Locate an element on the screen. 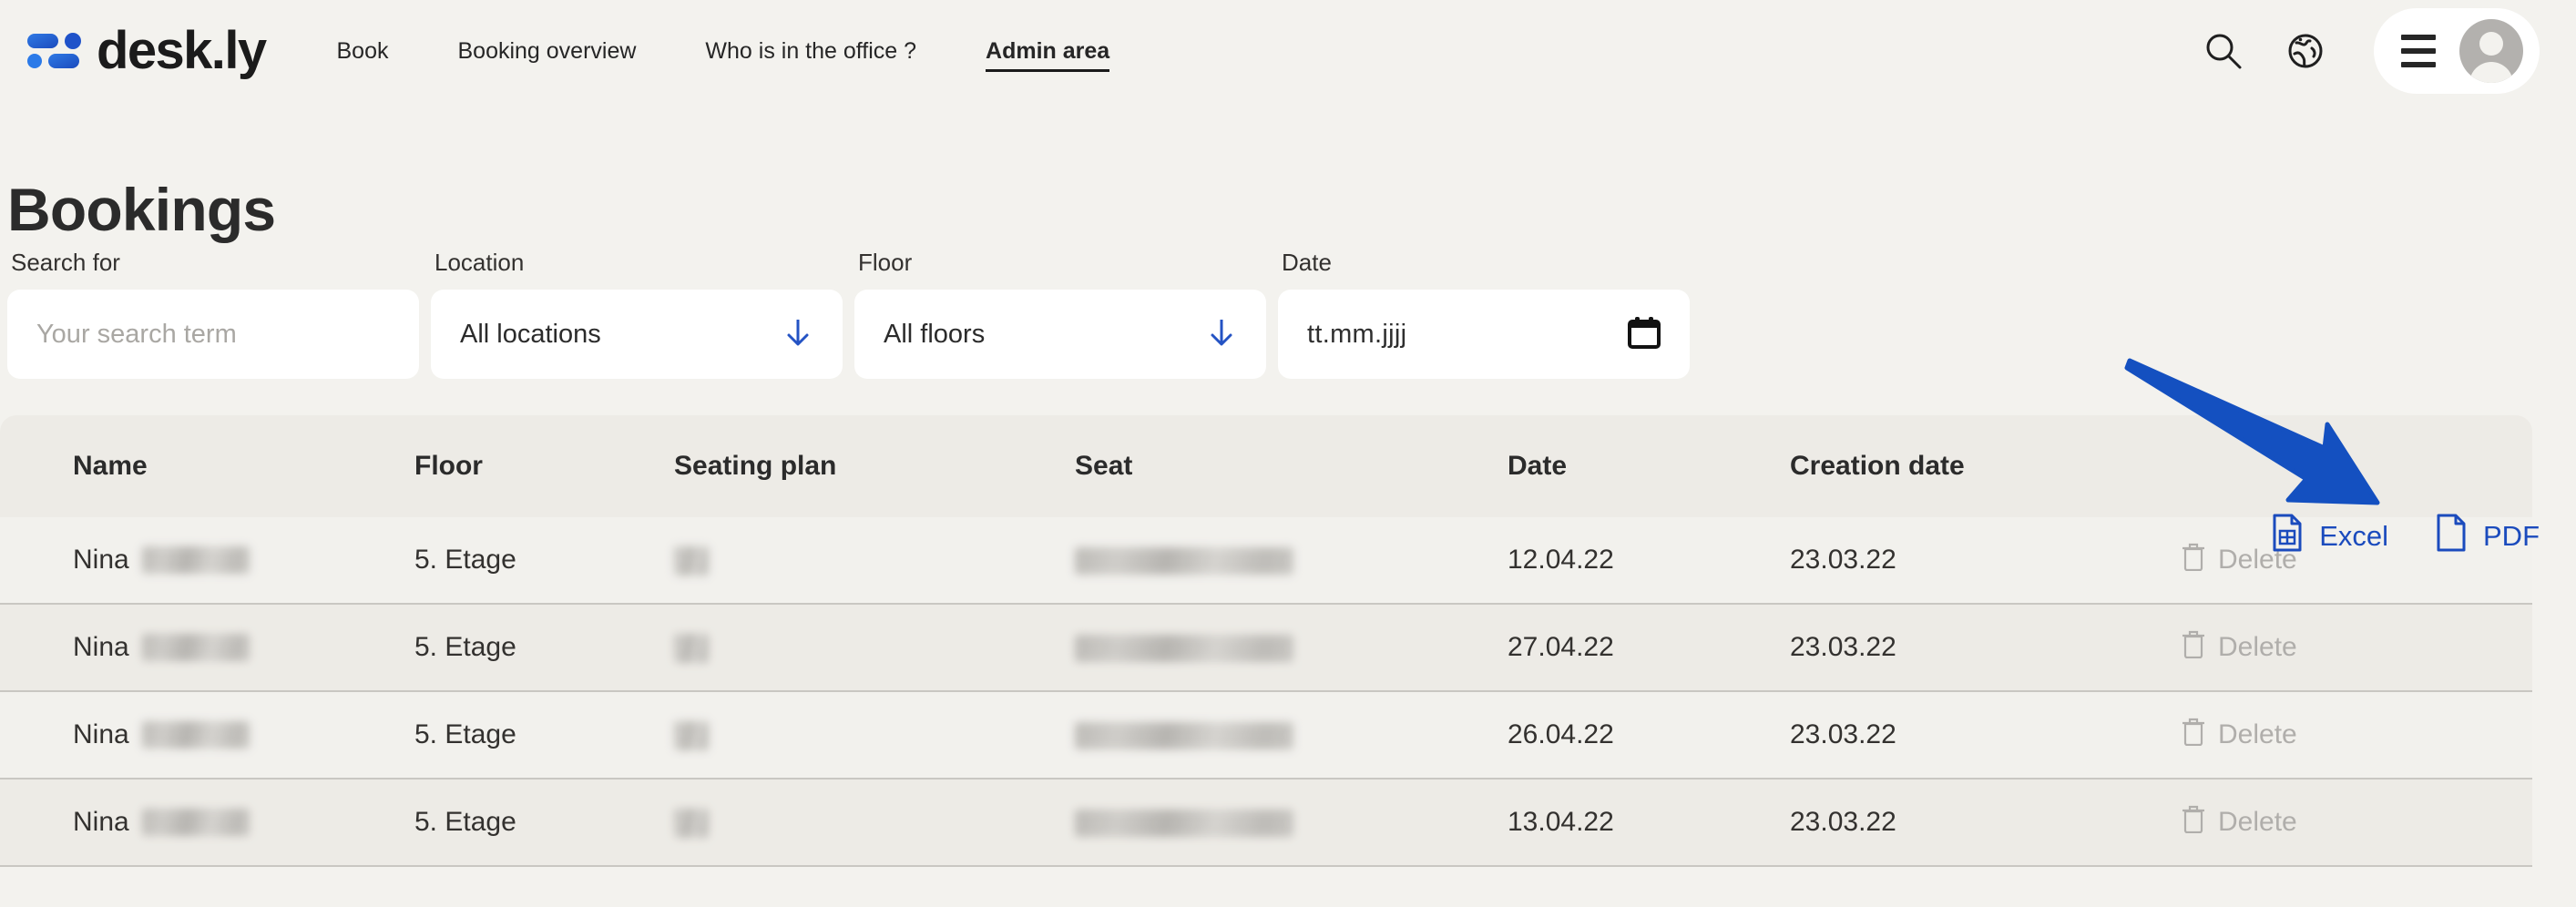  page-title: Bookings is located at coordinates (141, 209).